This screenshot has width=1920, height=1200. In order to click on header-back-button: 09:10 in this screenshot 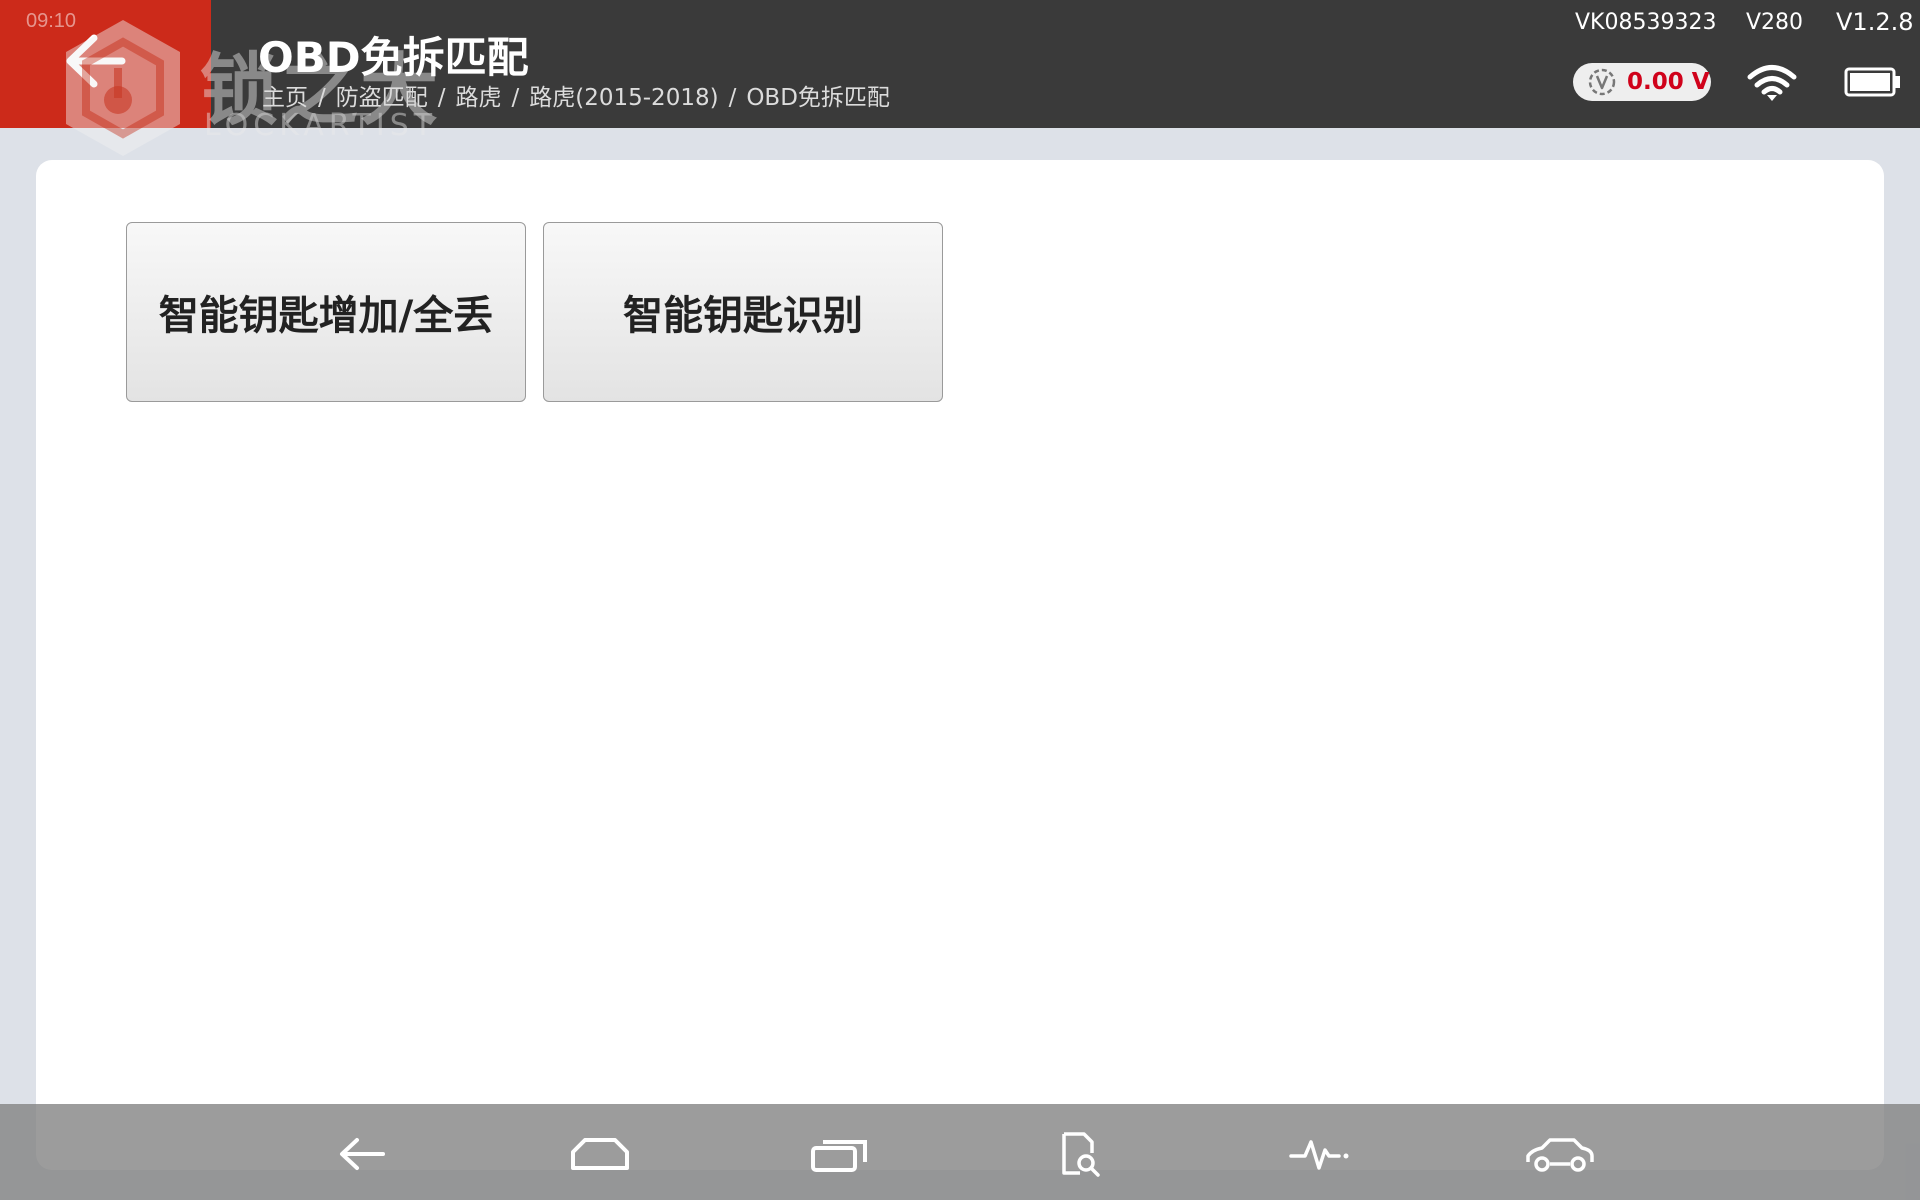, I will do `click(105, 64)`.